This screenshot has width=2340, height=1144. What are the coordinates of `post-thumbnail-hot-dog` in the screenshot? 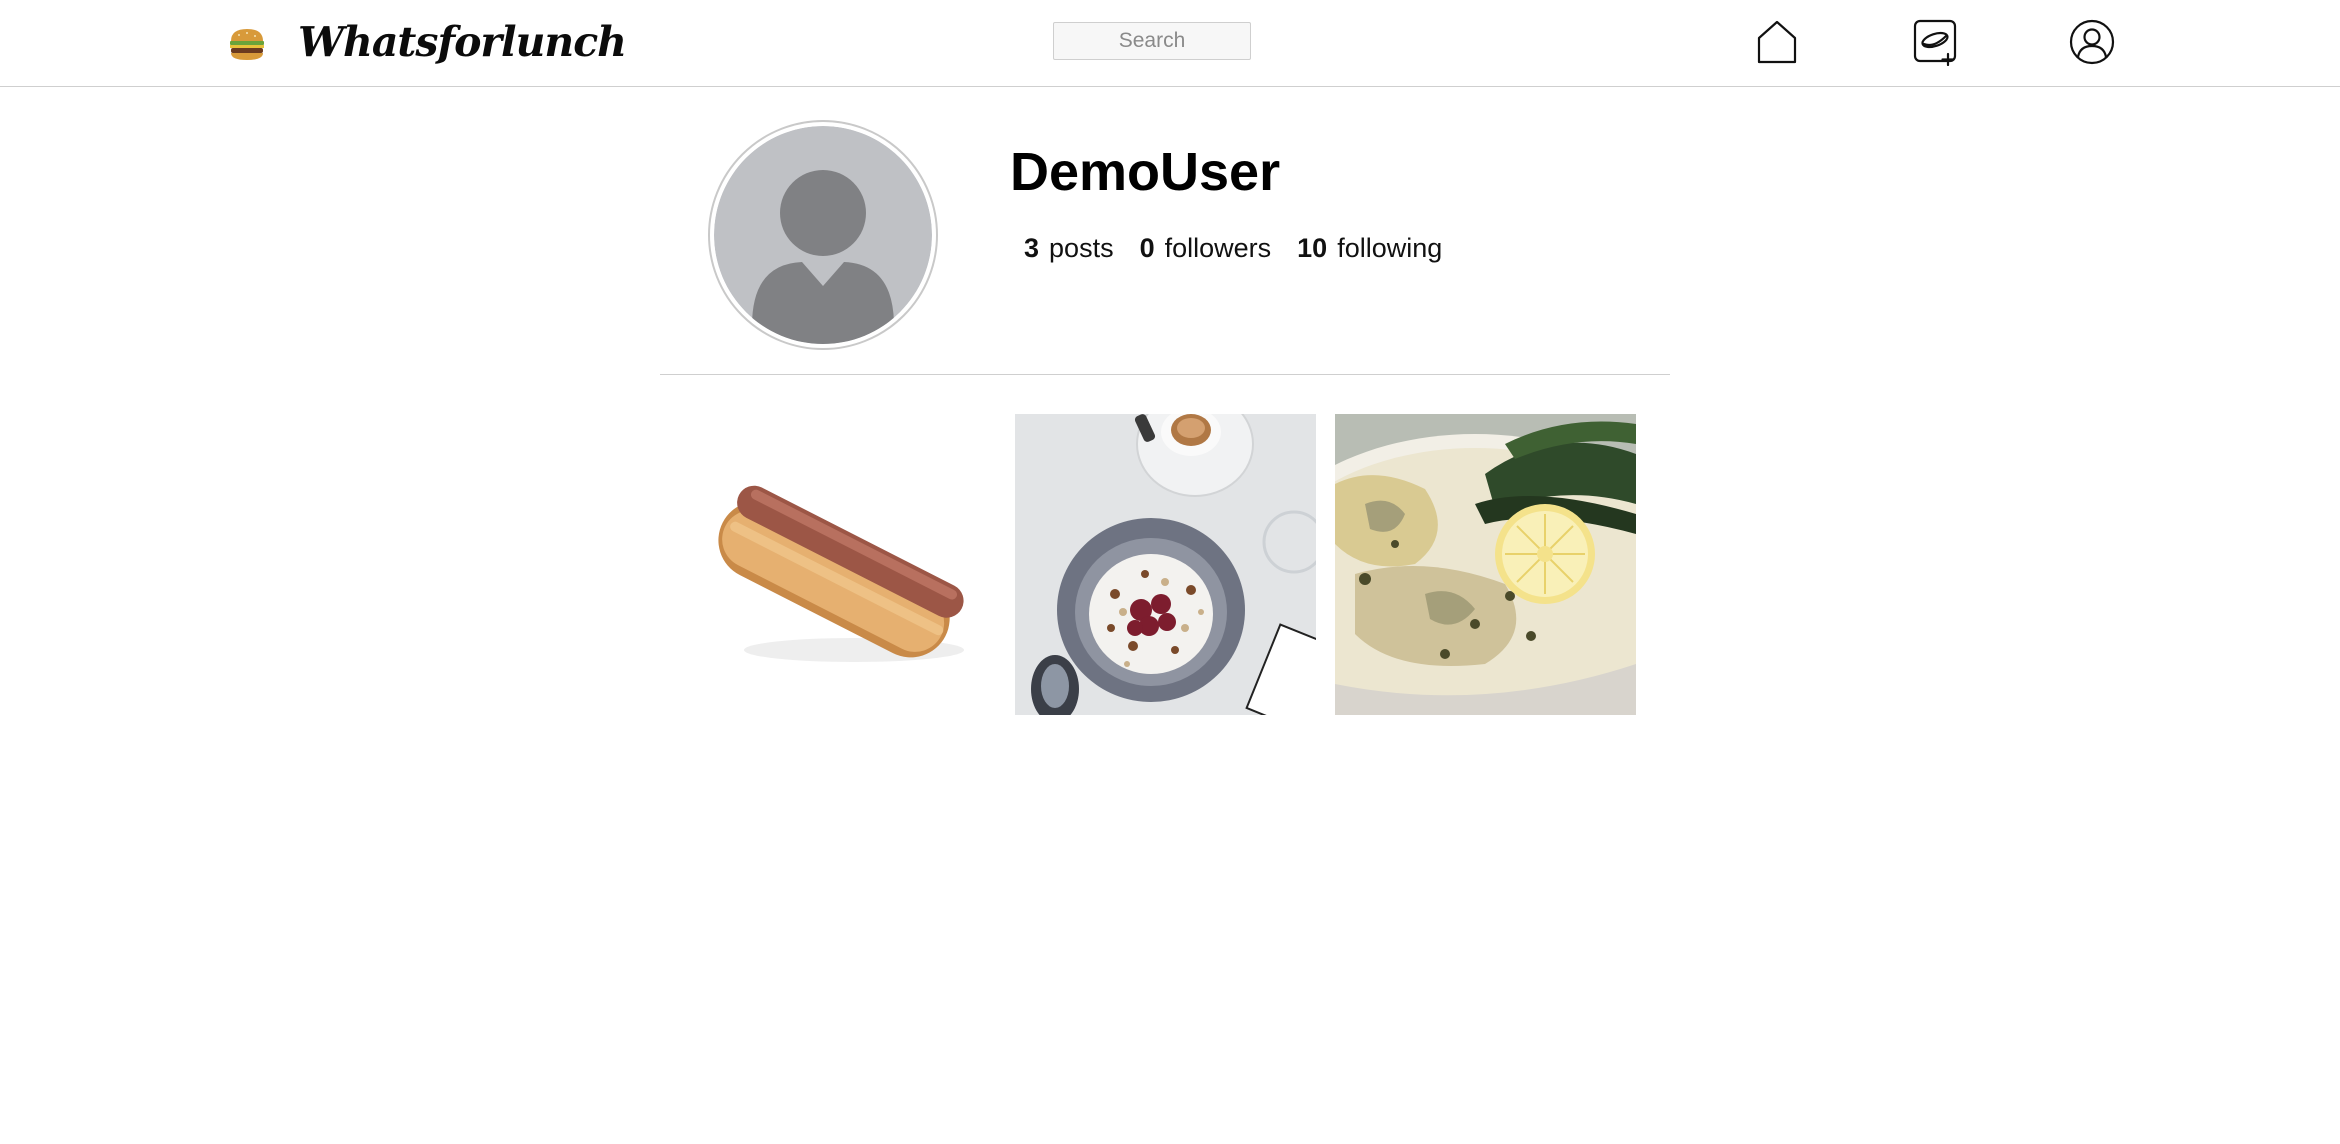 It's located at (844, 564).